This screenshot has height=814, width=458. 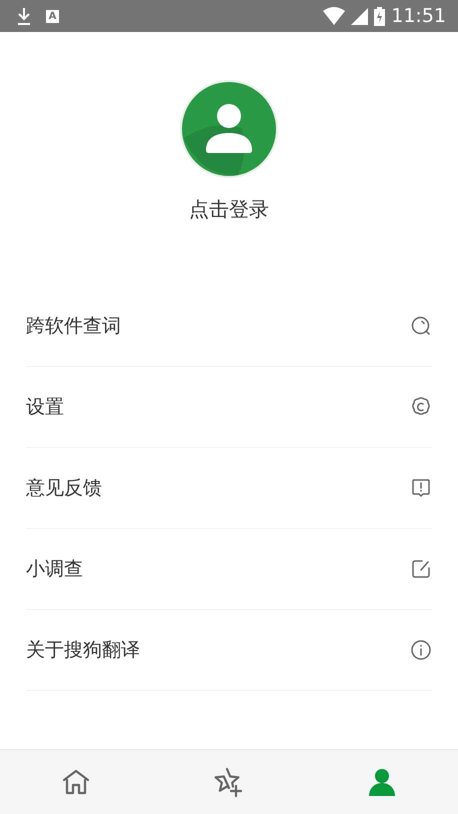 I want to click on menu-item: 小调查, so click(x=54, y=569).